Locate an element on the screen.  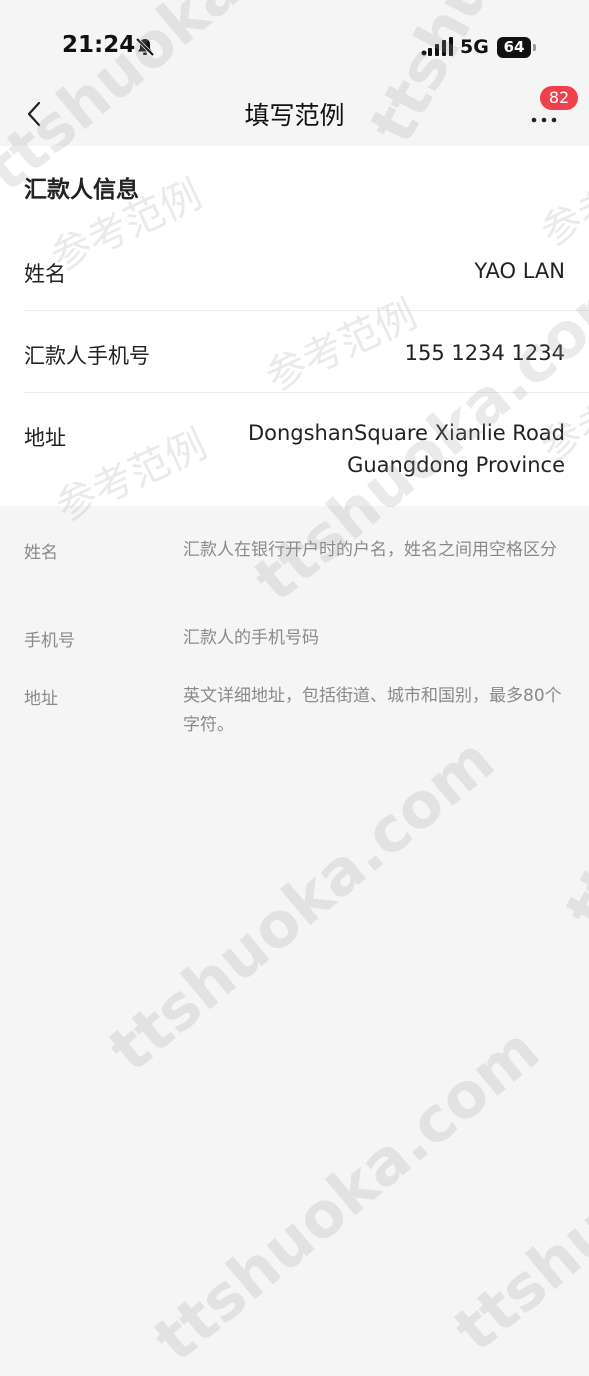
note-desc: 汇款人在银行开户时的户名，姓名之间用空格区分 is located at coordinates (370, 550).